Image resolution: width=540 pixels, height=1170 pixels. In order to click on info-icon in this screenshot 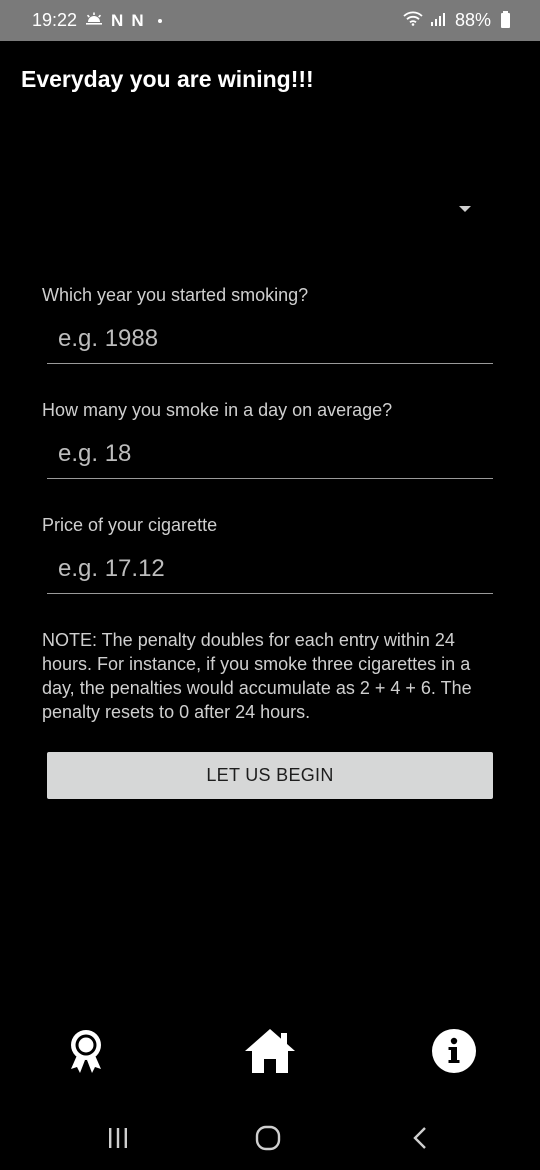, I will do `click(454, 1052)`.